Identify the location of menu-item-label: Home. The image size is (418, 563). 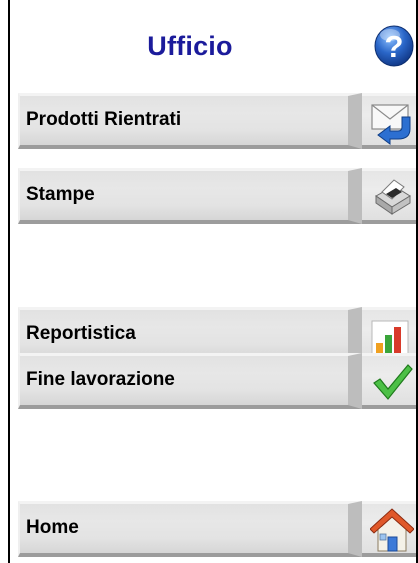
(52, 527).